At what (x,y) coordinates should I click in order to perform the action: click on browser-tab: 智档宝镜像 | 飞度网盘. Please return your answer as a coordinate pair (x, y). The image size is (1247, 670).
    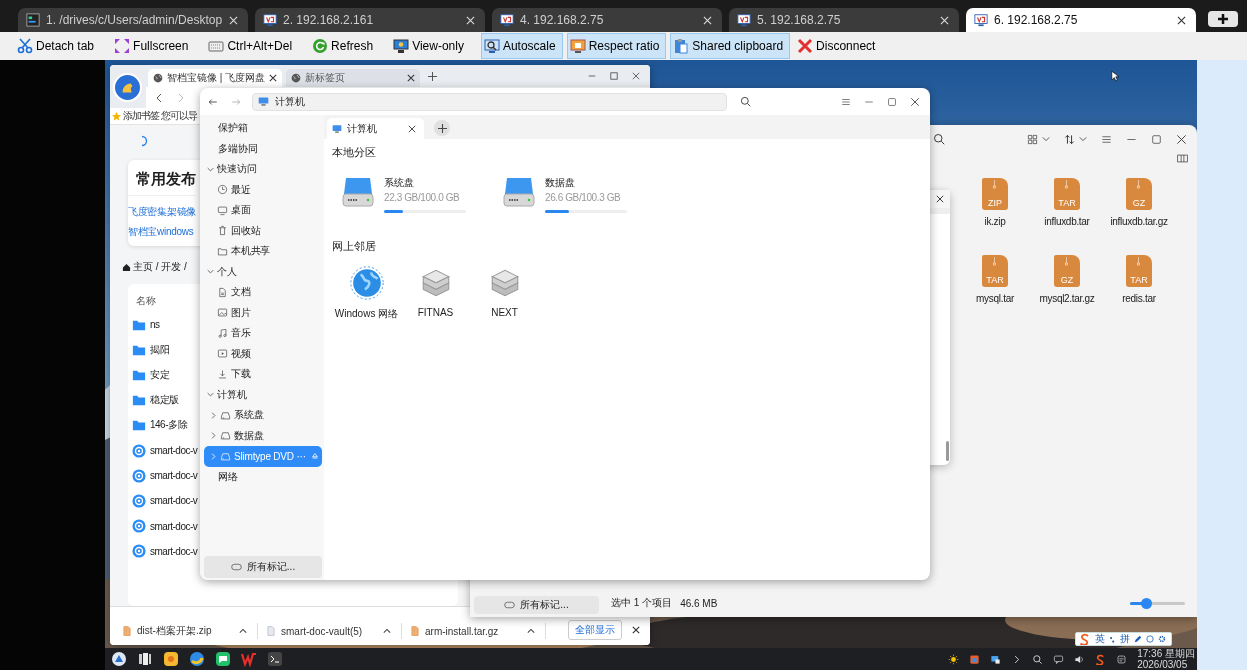
    Looking at the image, I should click on (215, 78).